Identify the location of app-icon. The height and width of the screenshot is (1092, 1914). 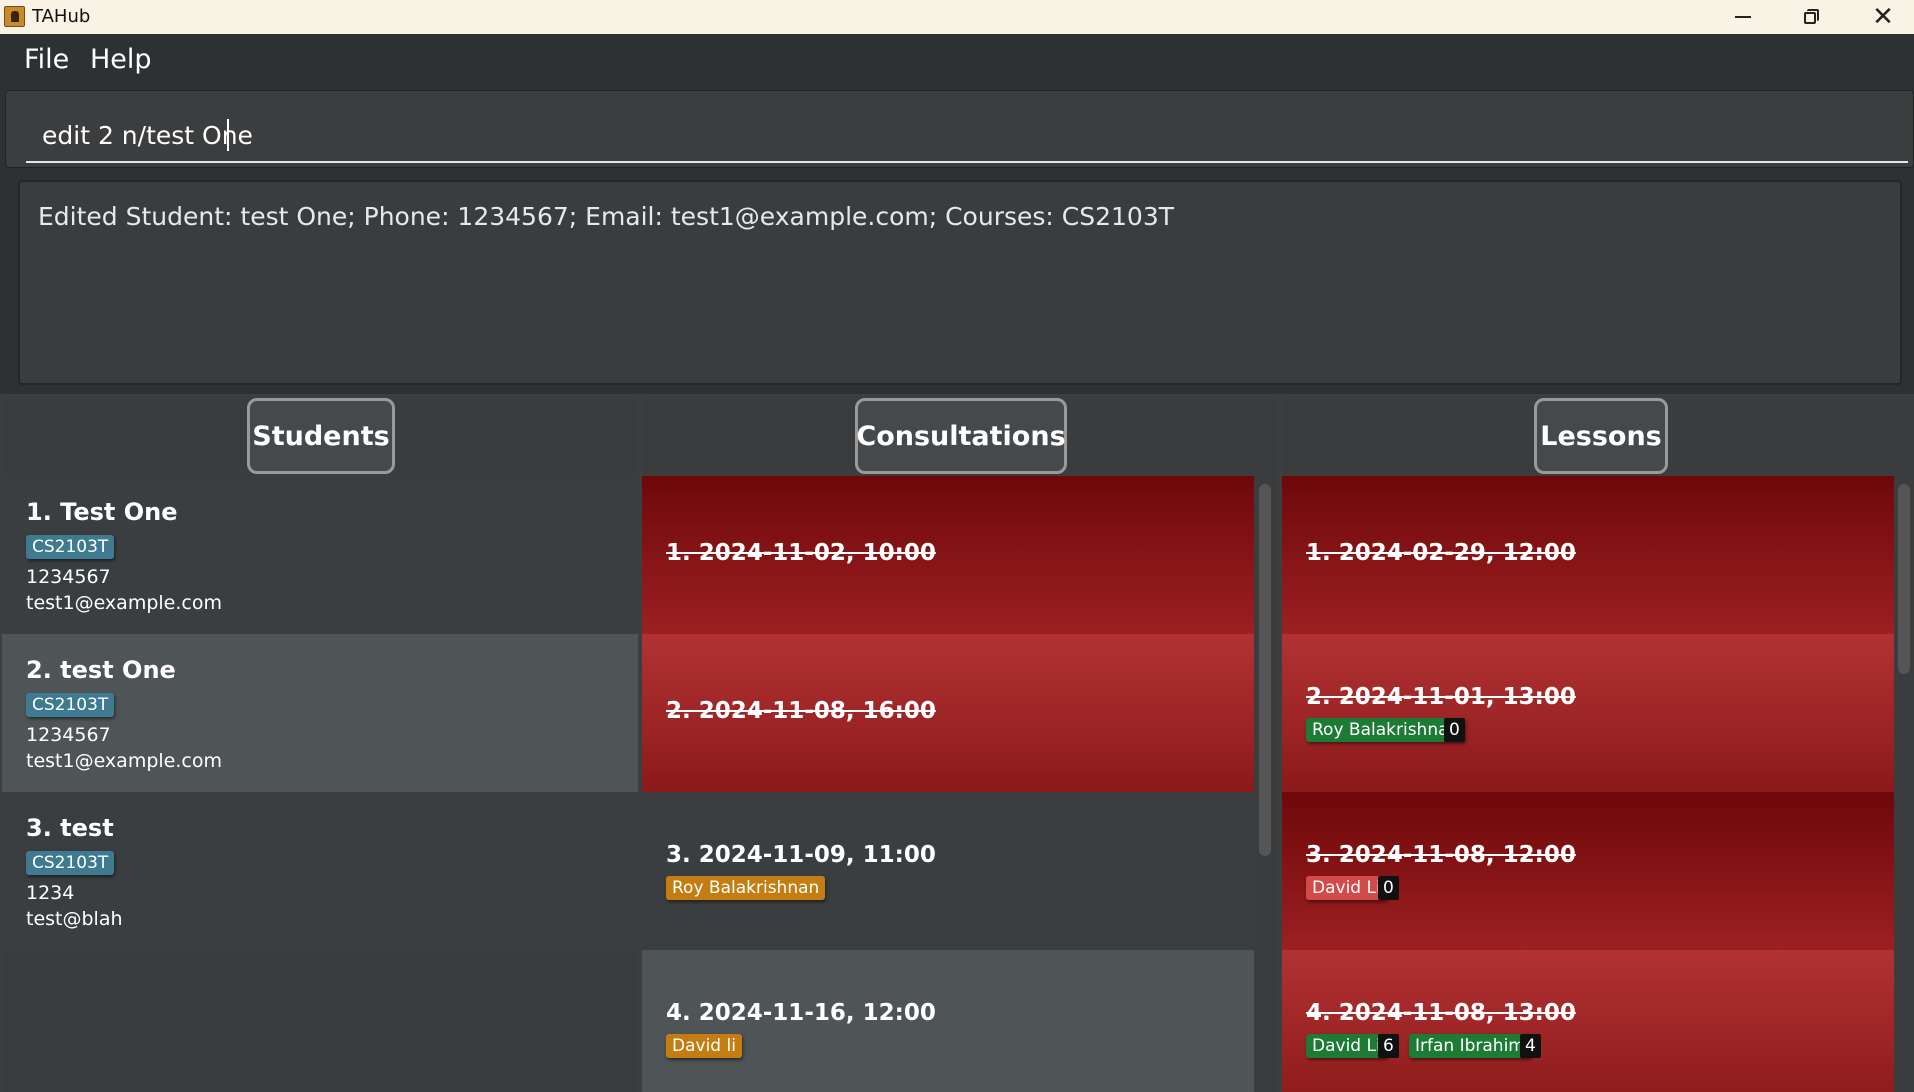
(14, 16).